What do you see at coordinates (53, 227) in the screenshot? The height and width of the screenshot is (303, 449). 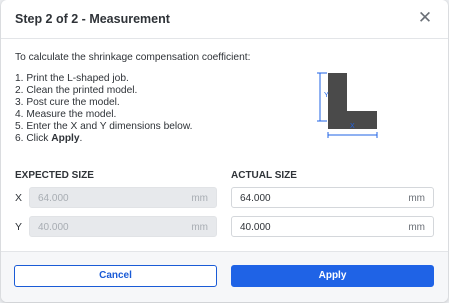 I see `expected-y-value: 40.000` at bounding box center [53, 227].